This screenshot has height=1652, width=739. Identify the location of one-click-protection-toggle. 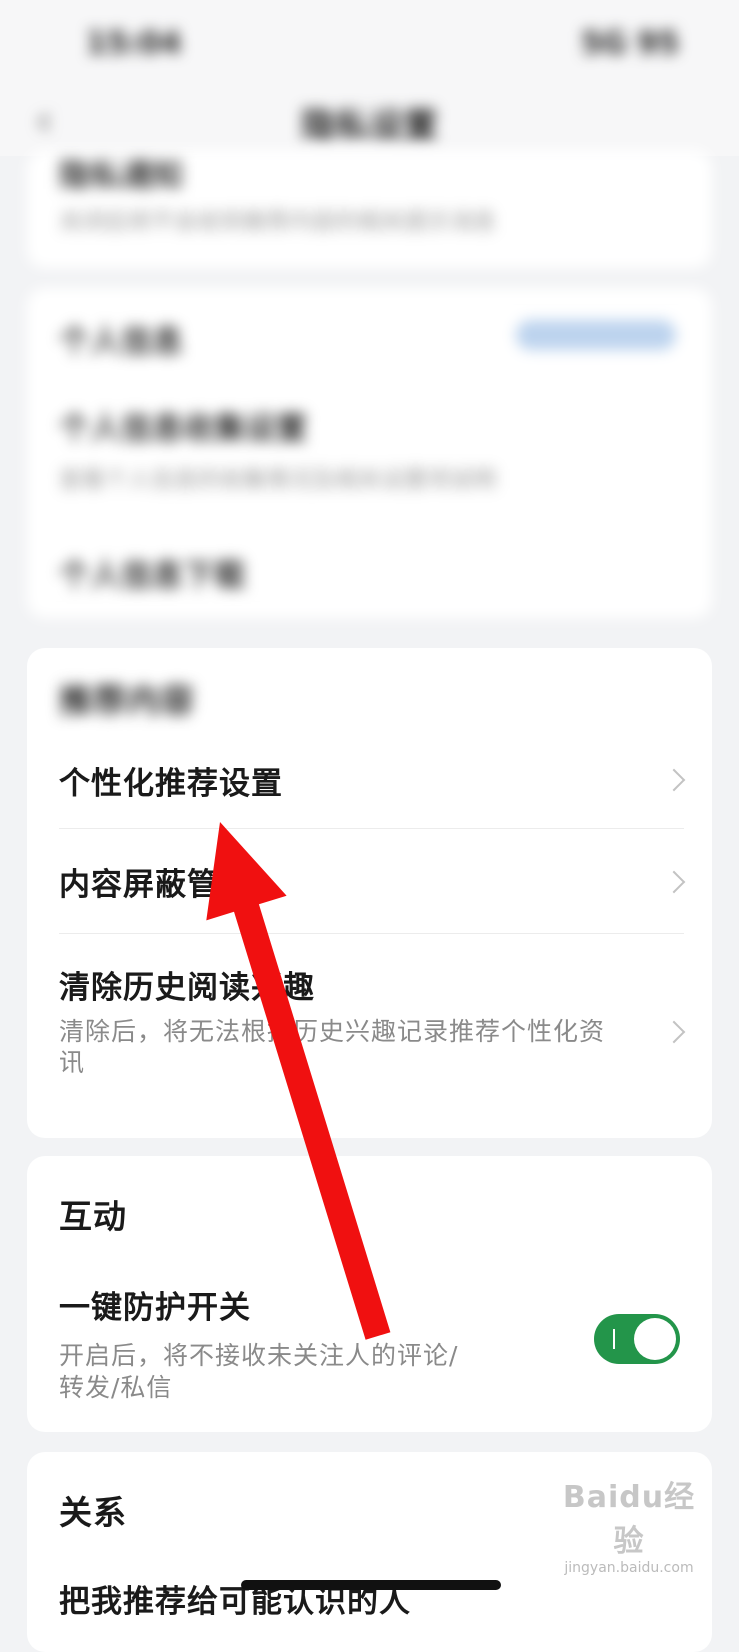
(637, 1339).